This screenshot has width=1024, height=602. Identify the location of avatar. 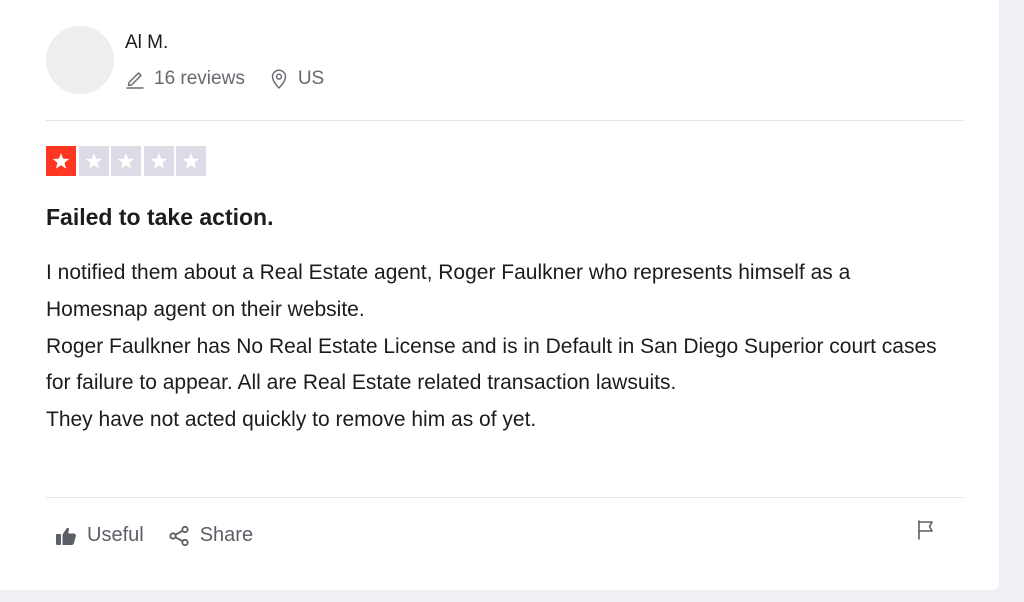
(80, 60).